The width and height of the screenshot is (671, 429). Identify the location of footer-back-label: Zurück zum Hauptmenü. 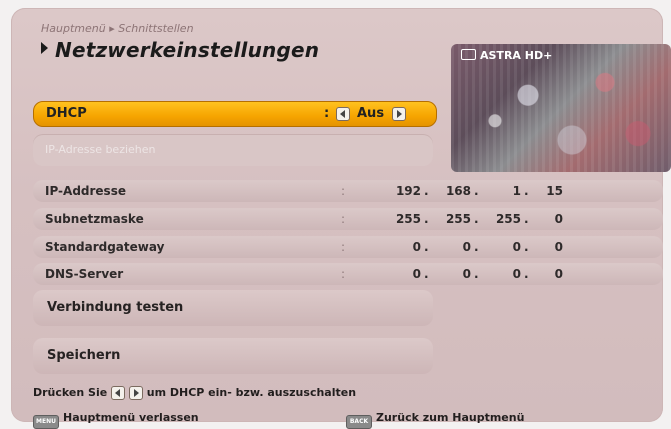
(450, 417).